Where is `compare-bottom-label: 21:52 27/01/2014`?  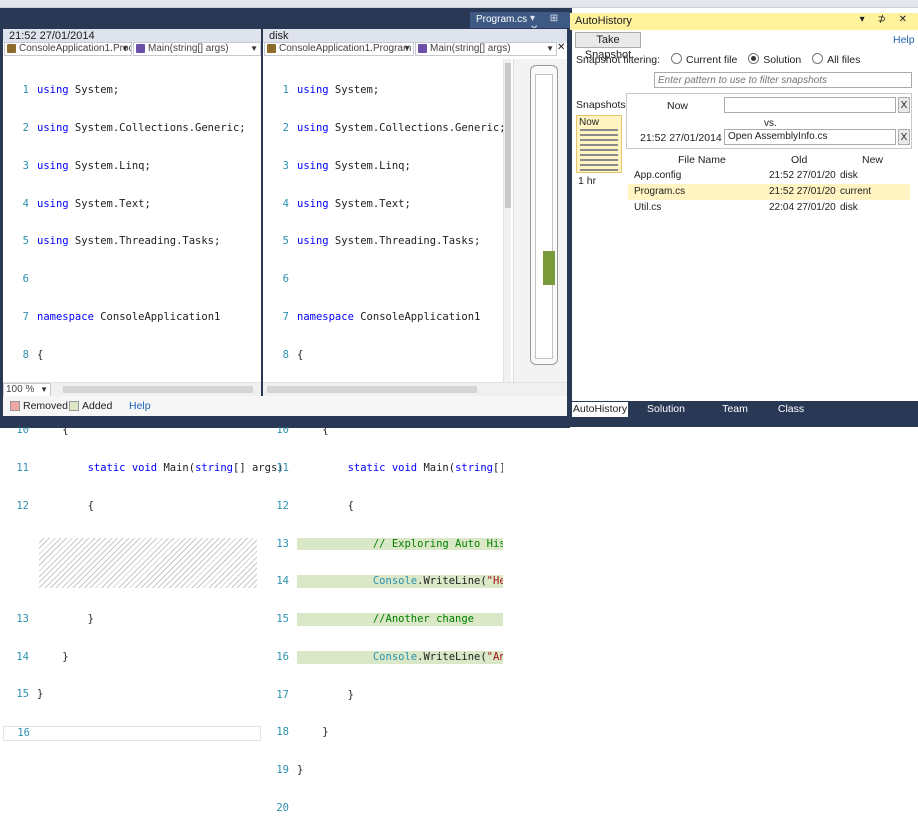
compare-bottom-label: 21:52 27/01/2014 is located at coordinates (681, 138).